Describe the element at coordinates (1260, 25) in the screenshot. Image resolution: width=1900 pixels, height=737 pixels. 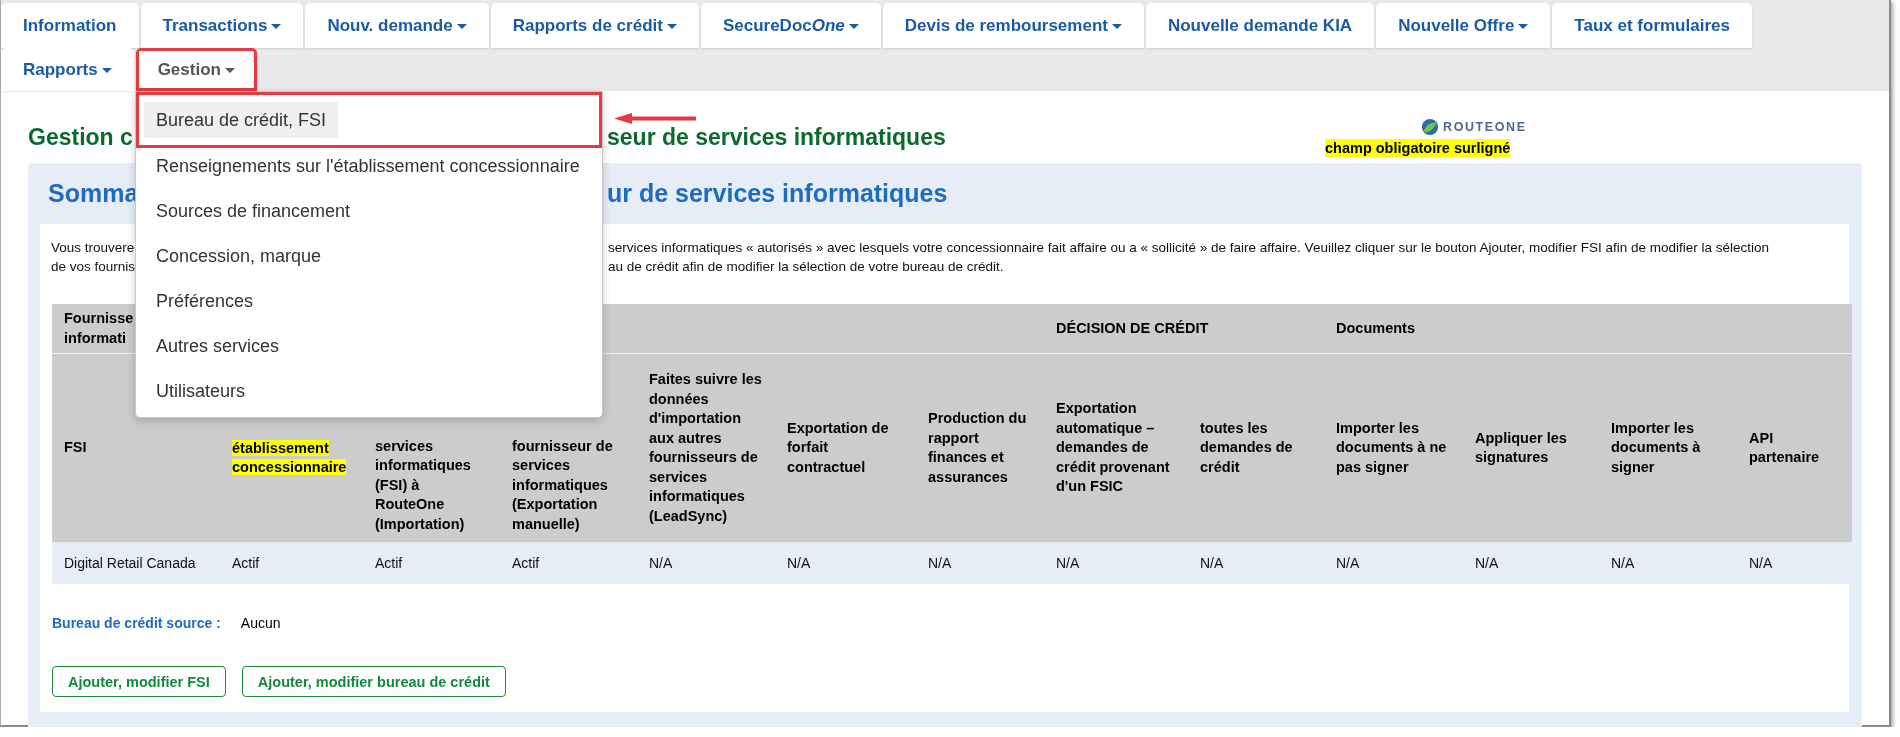
I see `nav-tab: Nouvelle demande KIA` at that location.